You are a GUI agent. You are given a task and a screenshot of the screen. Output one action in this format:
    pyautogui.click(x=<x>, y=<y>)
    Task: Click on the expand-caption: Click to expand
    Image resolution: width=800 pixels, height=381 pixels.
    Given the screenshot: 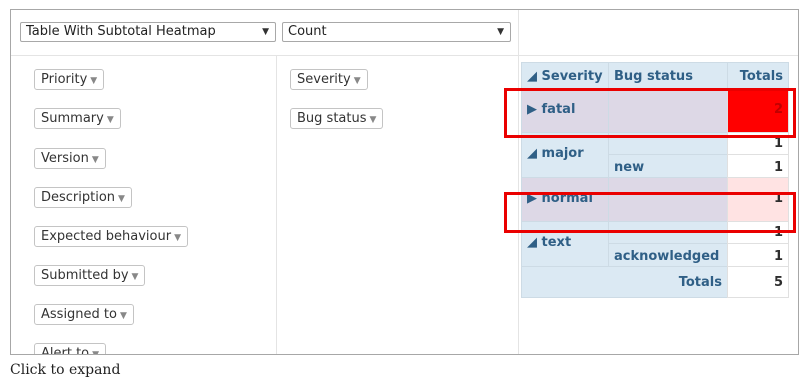 What is the action you would take?
    pyautogui.click(x=65, y=370)
    